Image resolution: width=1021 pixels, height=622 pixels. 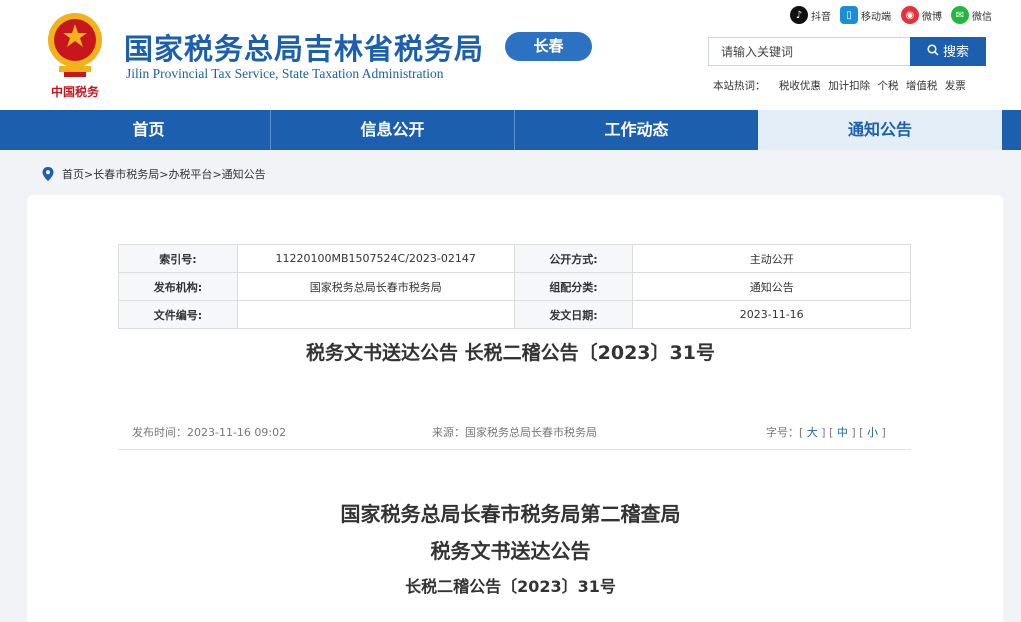 I want to click on nav-item-notices: 通知公告, so click(x=880, y=130).